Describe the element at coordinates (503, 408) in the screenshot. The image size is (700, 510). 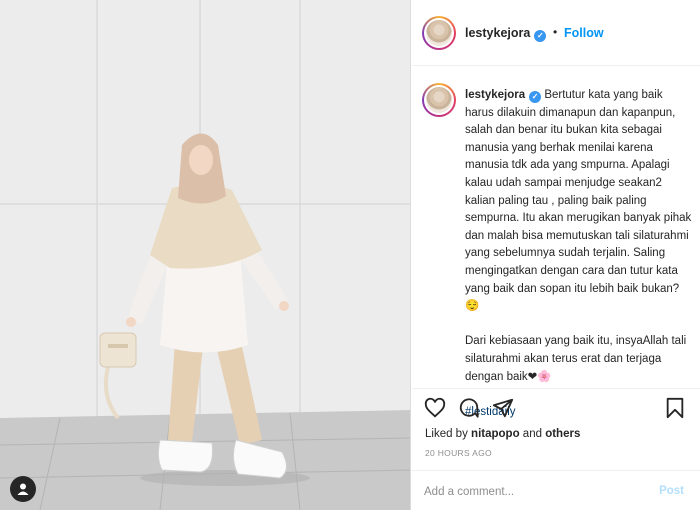
I see `share-icon` at that location.